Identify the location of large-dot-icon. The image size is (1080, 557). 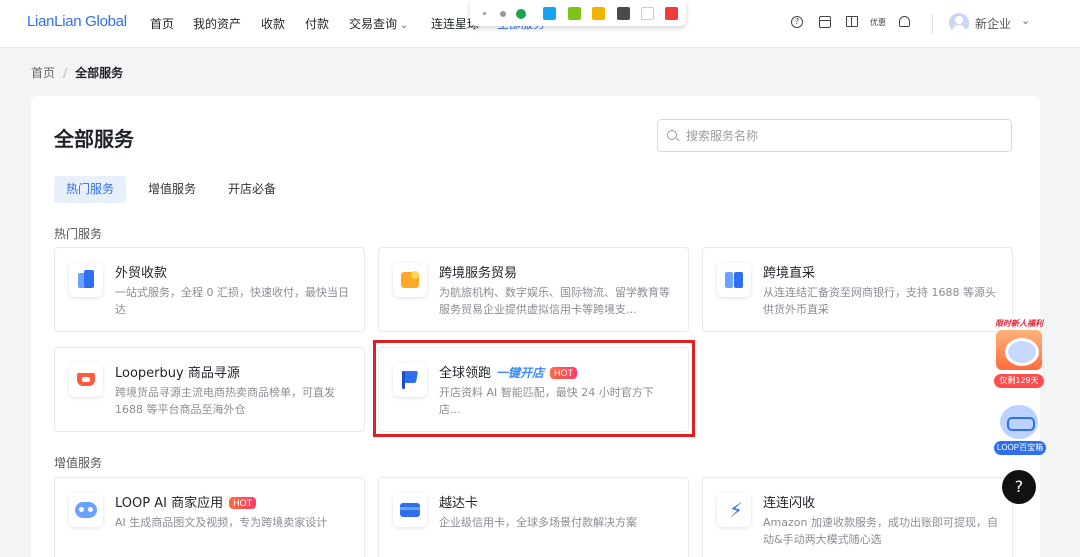
(521, 14).